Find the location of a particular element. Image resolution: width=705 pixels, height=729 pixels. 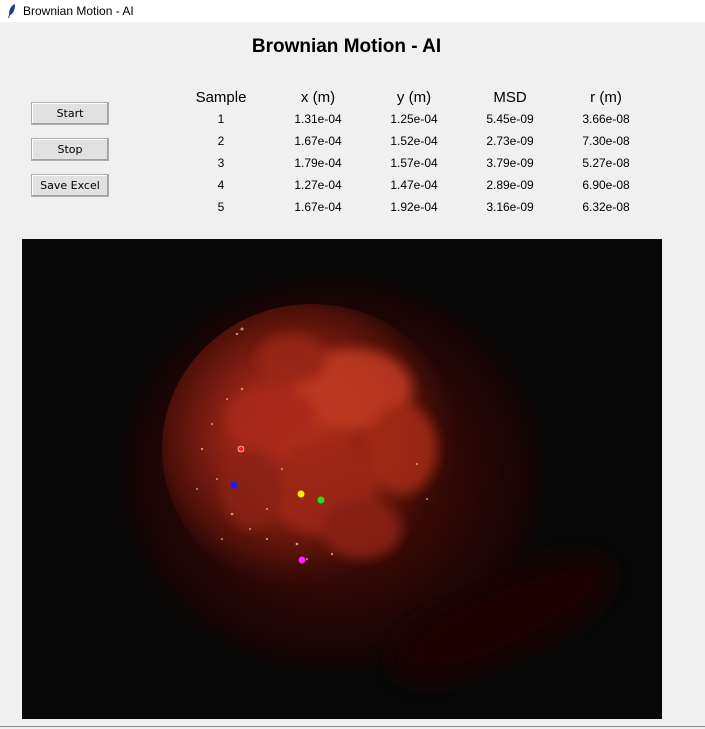

table-row: 1 1.31e-04 1.25e-04 5.45e-09 3.66e-08 is located at coordinates (413, 119).